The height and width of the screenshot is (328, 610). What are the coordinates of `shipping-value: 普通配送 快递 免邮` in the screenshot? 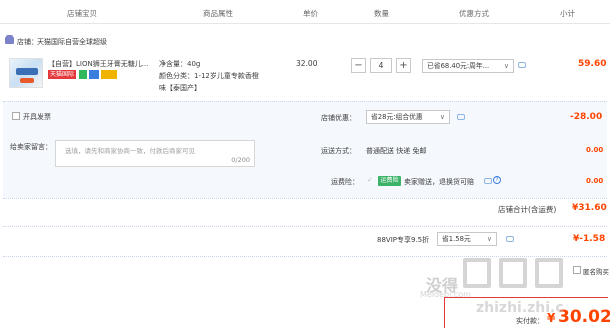 It's located at (396, 151).